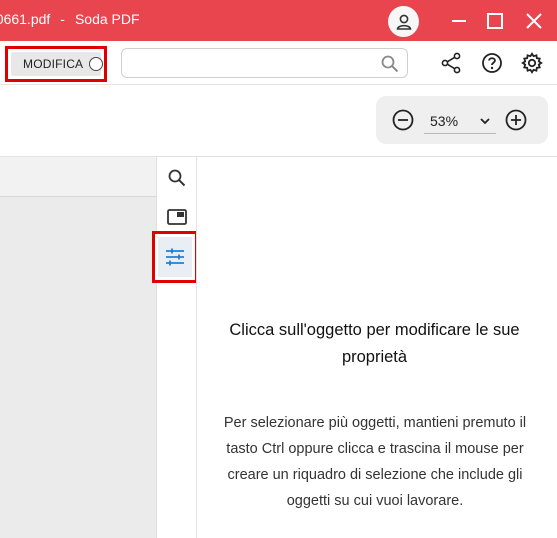 The image size is (557, 538). I want to click on document-header-strip, so click(78, 177).